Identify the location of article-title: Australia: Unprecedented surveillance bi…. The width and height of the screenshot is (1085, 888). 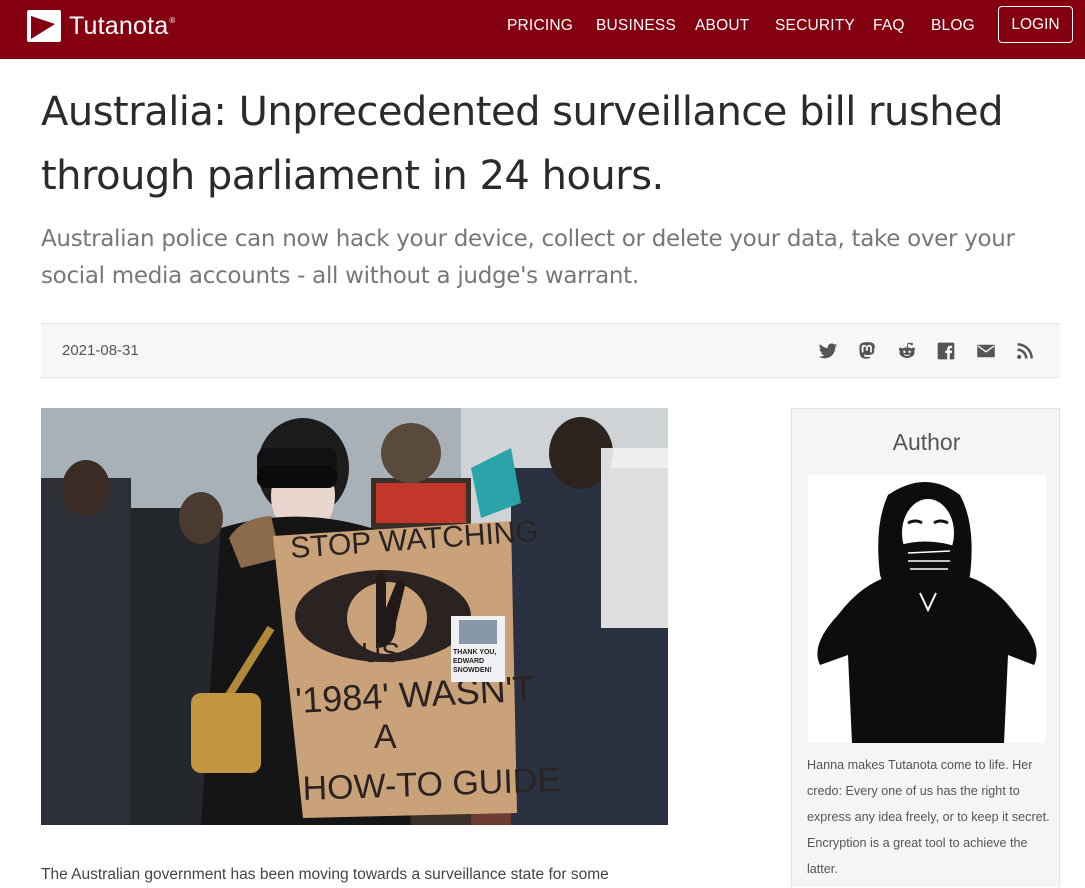
(522, 144).